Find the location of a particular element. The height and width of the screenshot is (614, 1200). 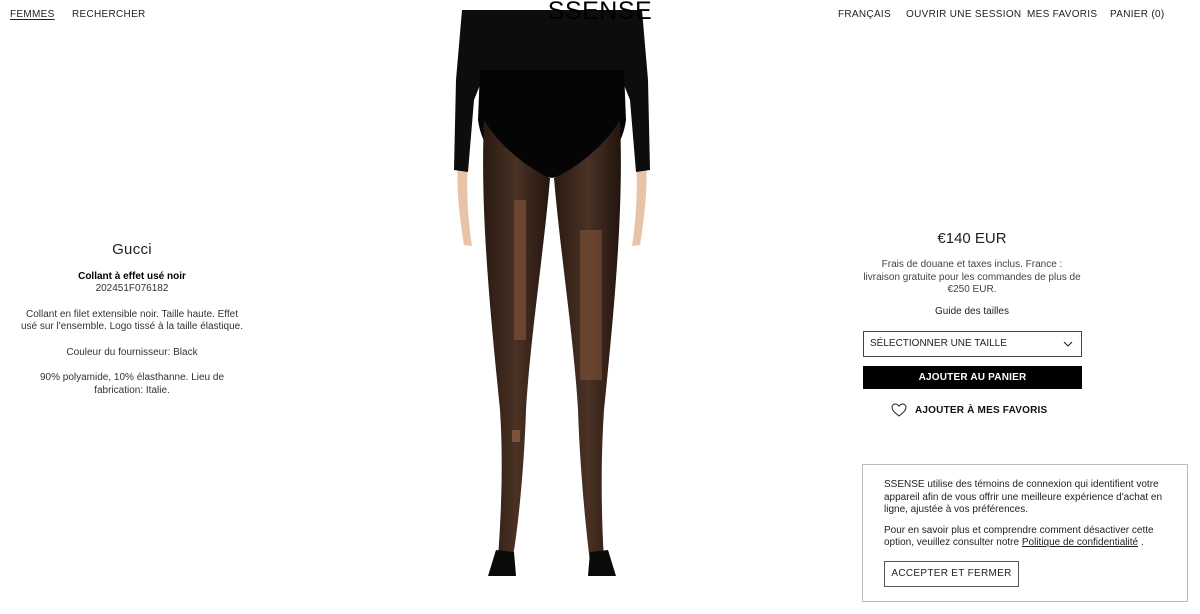

accept-cookies-button: ACCEPTER ET FERMER is located at coordinates (951, 574).